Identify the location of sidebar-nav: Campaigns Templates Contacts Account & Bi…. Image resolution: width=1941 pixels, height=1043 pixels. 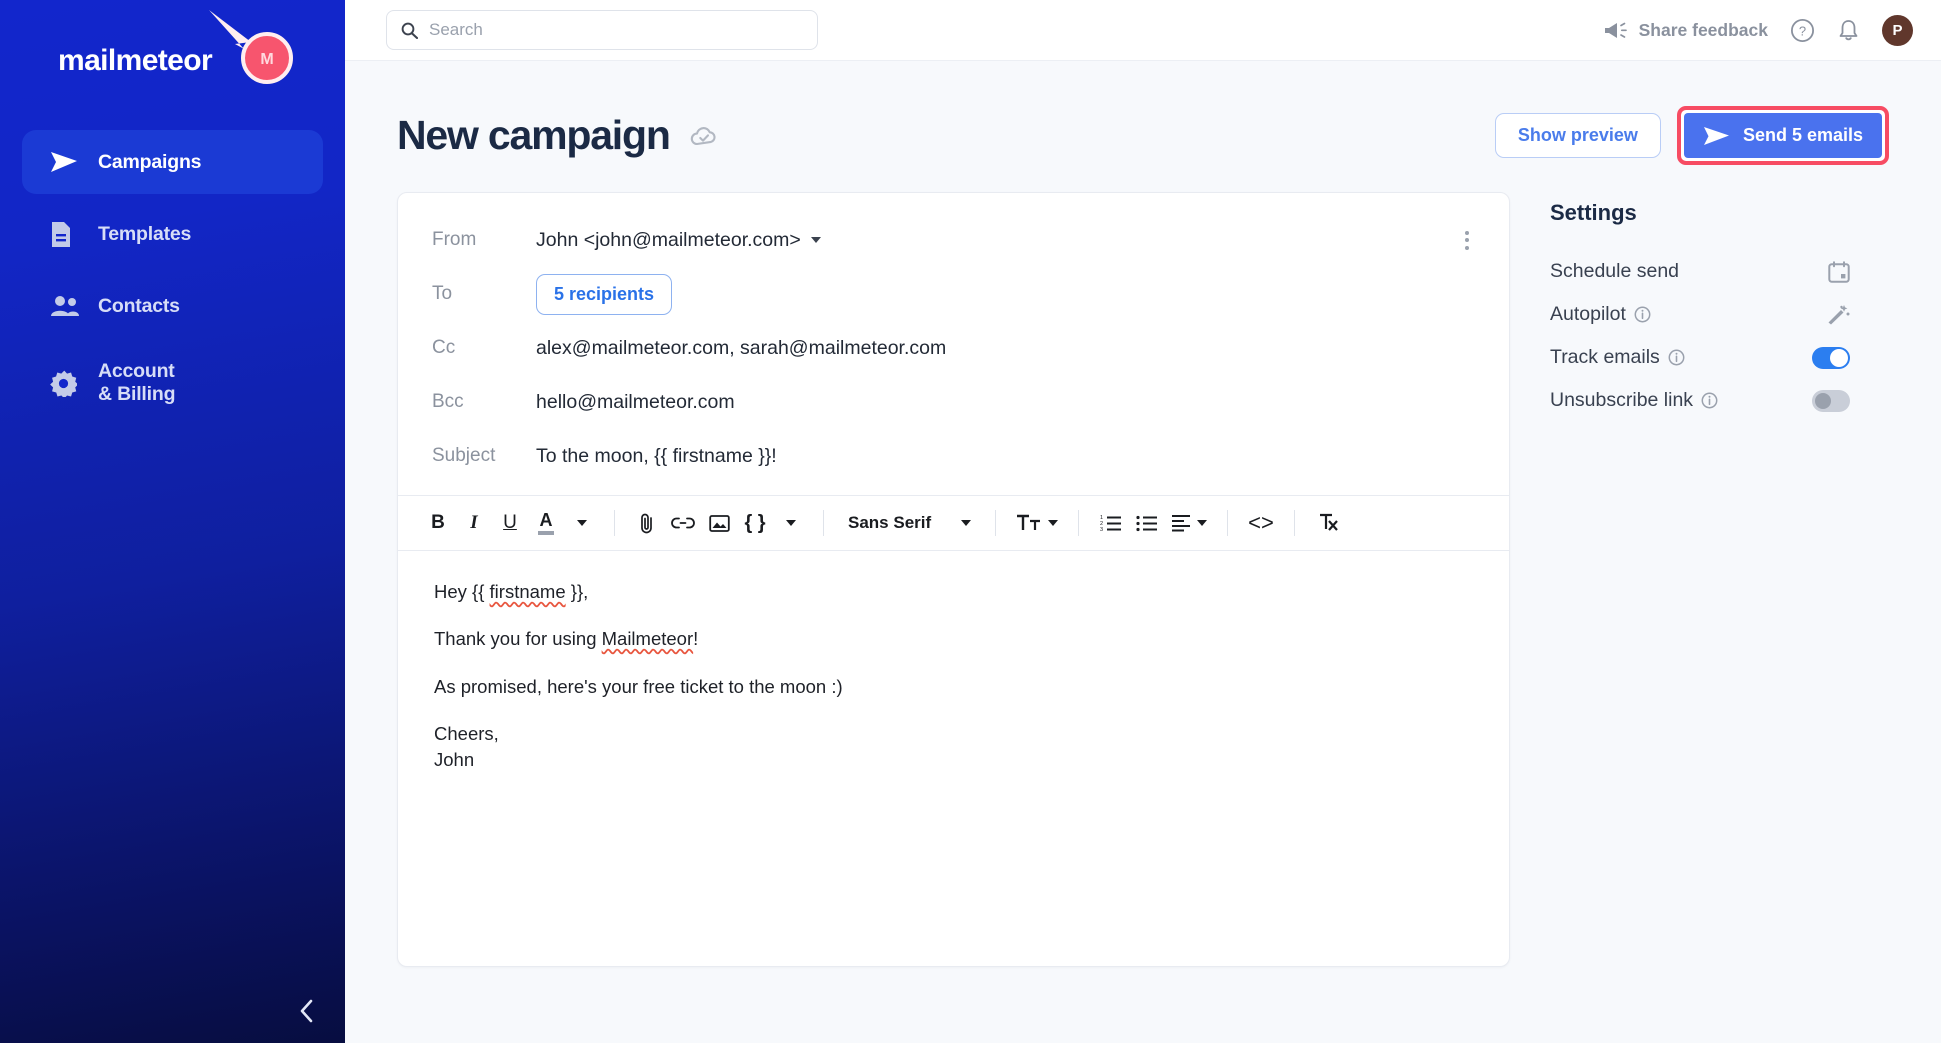
(172, 275).